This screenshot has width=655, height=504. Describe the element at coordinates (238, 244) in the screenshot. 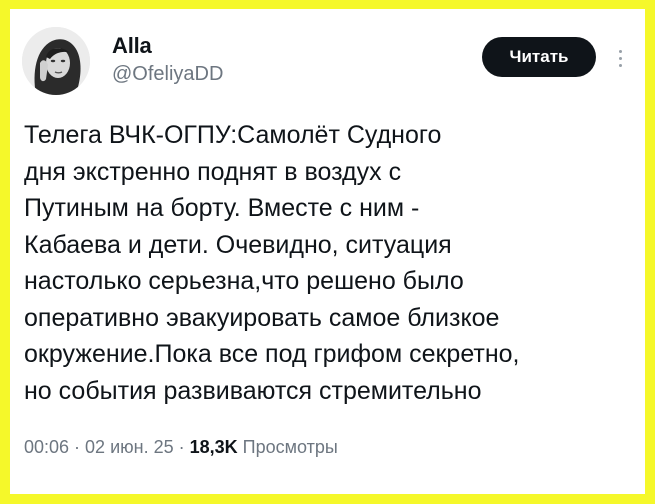

I see `tweet-line: Кабаева и дети. Очевидно, ситуация` at that location.